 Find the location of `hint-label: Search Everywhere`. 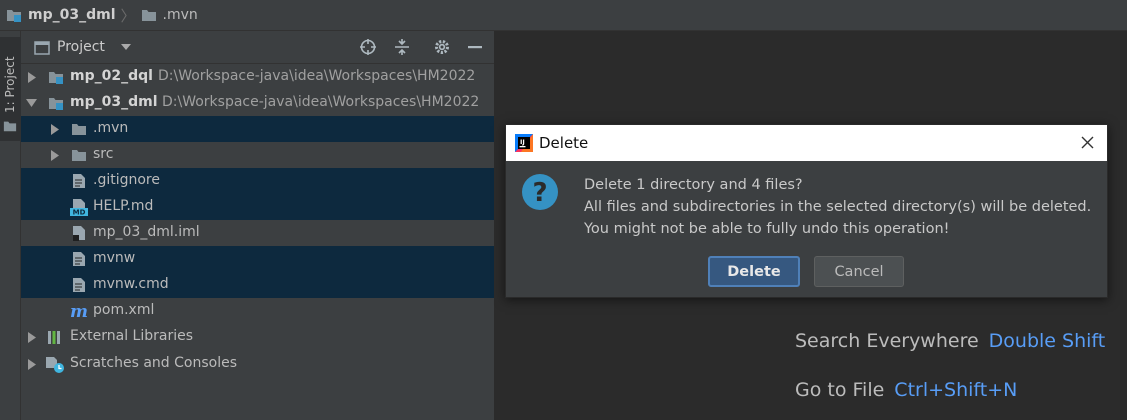

hint-label: Search Everywhere is located at coordinates (887, 341).